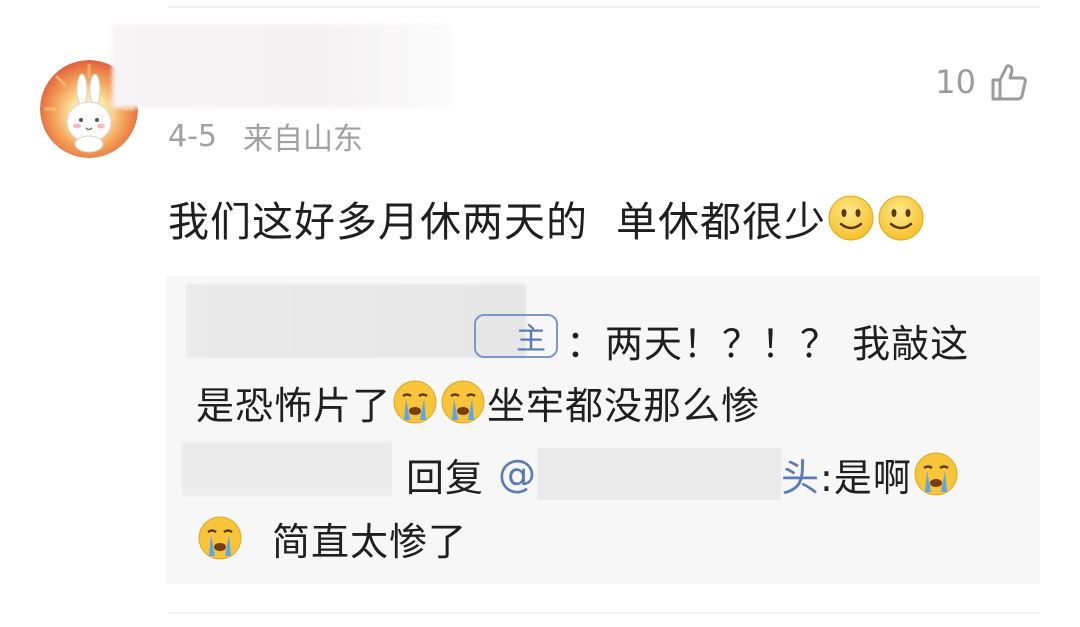  What do you see at coordinates (955, 82) in the screenshot?
I see `like-count: 10` at bounding box center [955, 82].